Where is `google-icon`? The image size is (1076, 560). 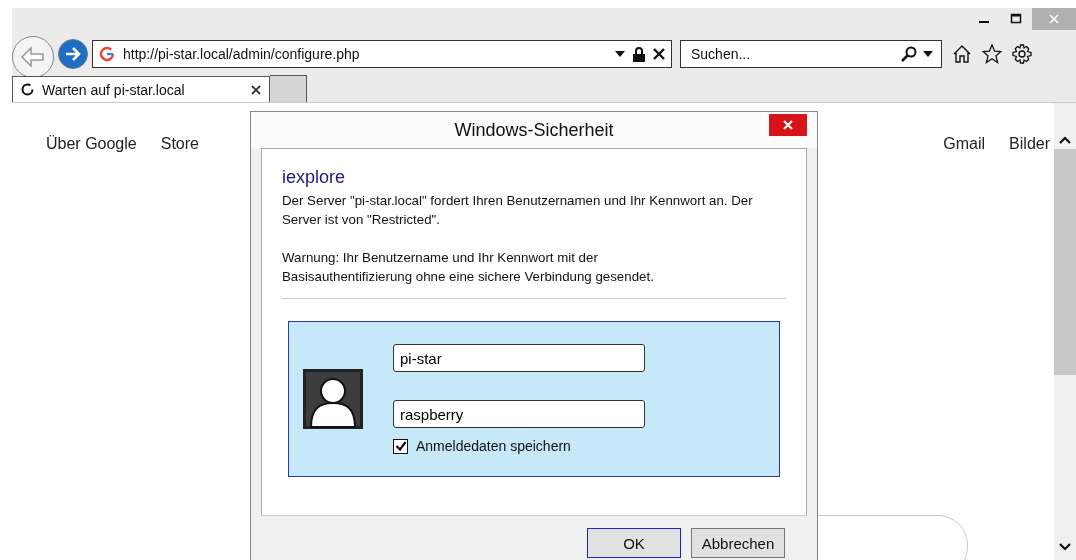
google-icon is located at coordinates (107, 54).